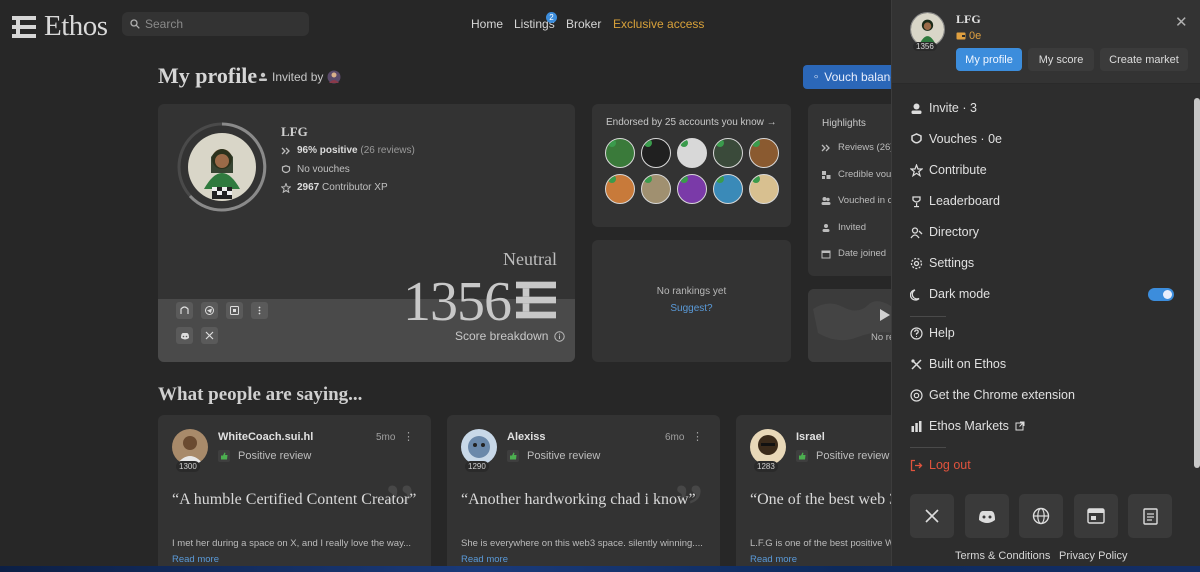 Image resolution: width=1200 pixels, height=572 pixels. What do you see at coordinates (234, 310) in the screenshot?
I see `social-farcaster-icon` at bounding box center [234, 310].